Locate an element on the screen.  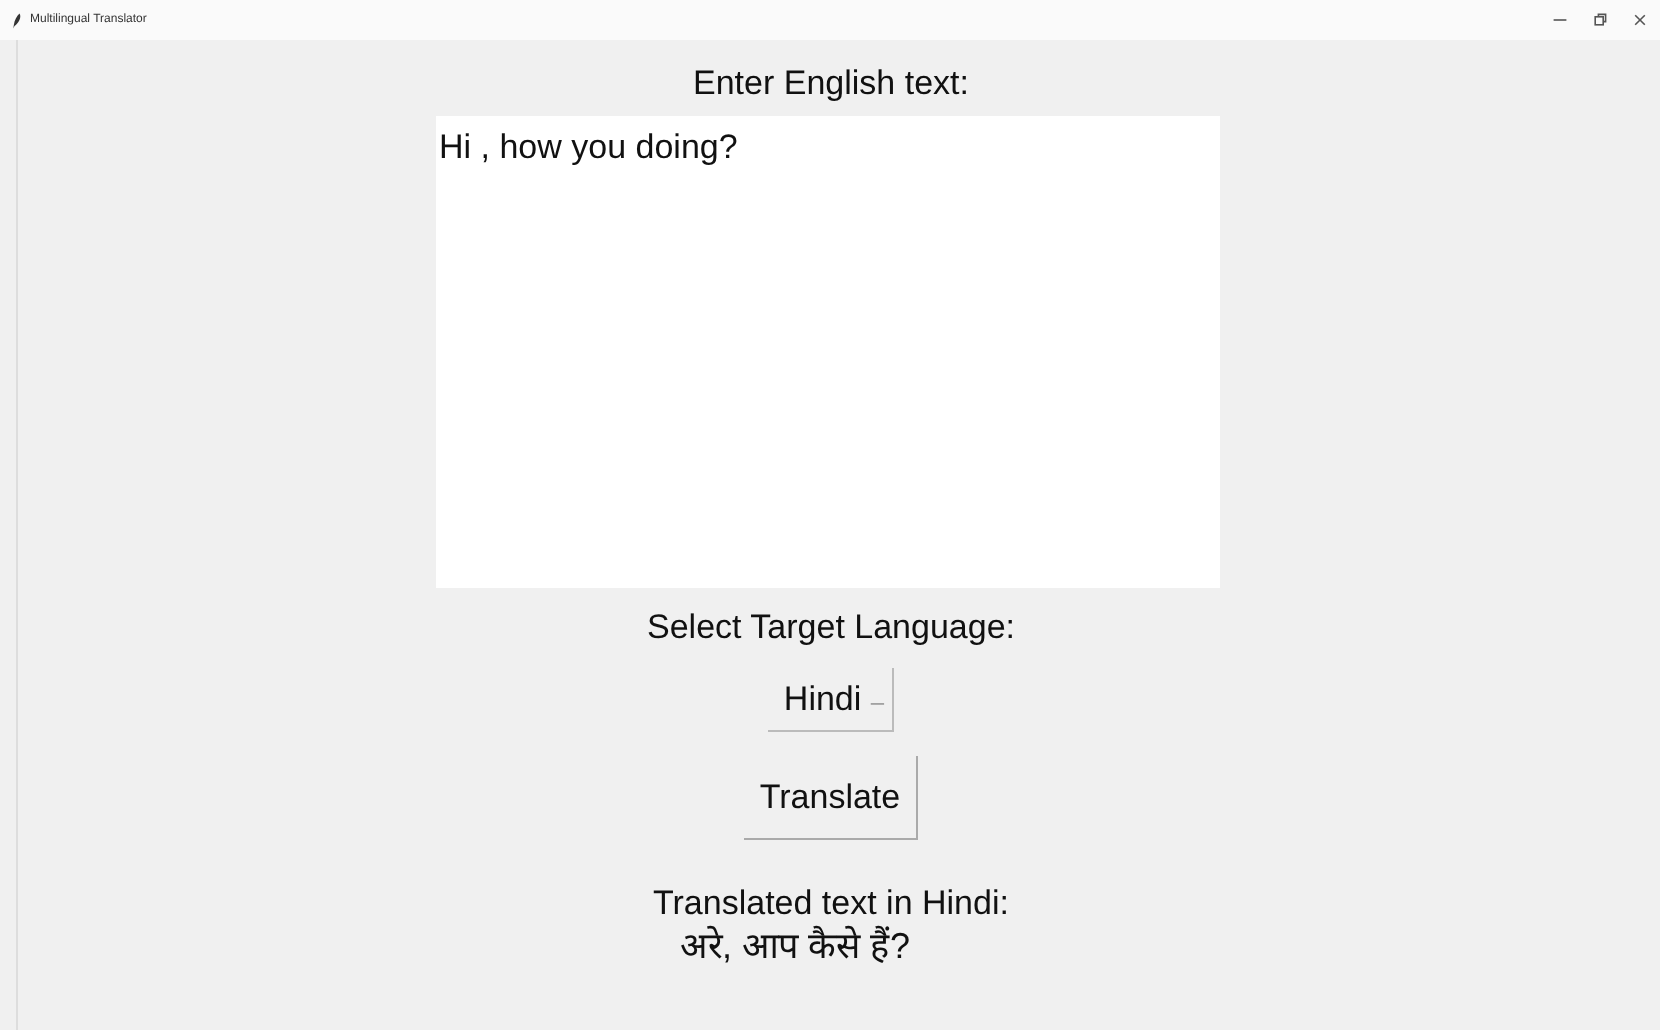
input-label: Enter English text: is located at coordinates (831, 84).